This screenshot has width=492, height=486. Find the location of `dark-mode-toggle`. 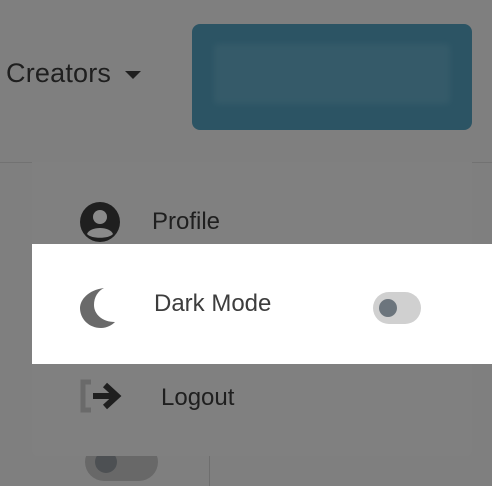

dark-mode-toggle is located at coordinates (397, 308).